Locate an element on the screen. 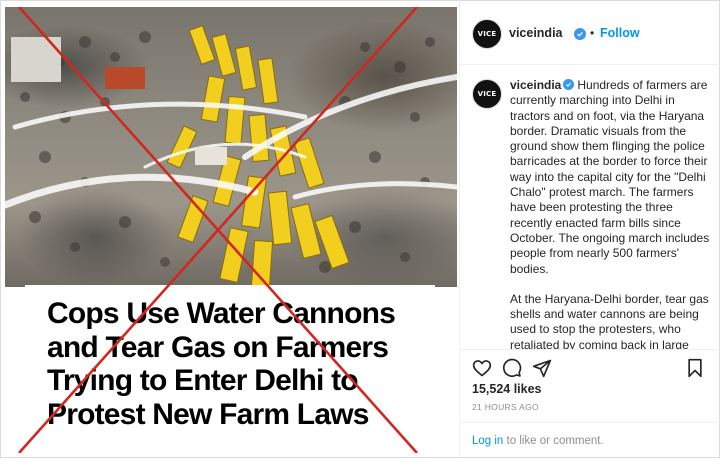 The image size is (720, 460). likes-count: 15,524 likes is located at coordinates (507, 389).